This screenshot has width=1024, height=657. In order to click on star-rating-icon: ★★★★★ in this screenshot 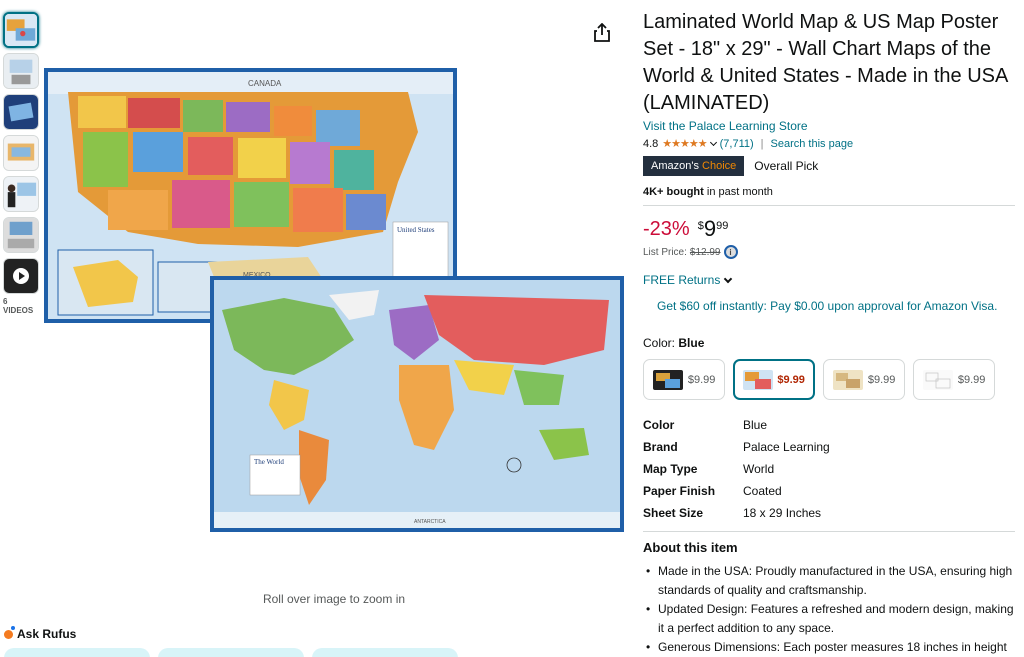, I will do `click(684, 143)`.